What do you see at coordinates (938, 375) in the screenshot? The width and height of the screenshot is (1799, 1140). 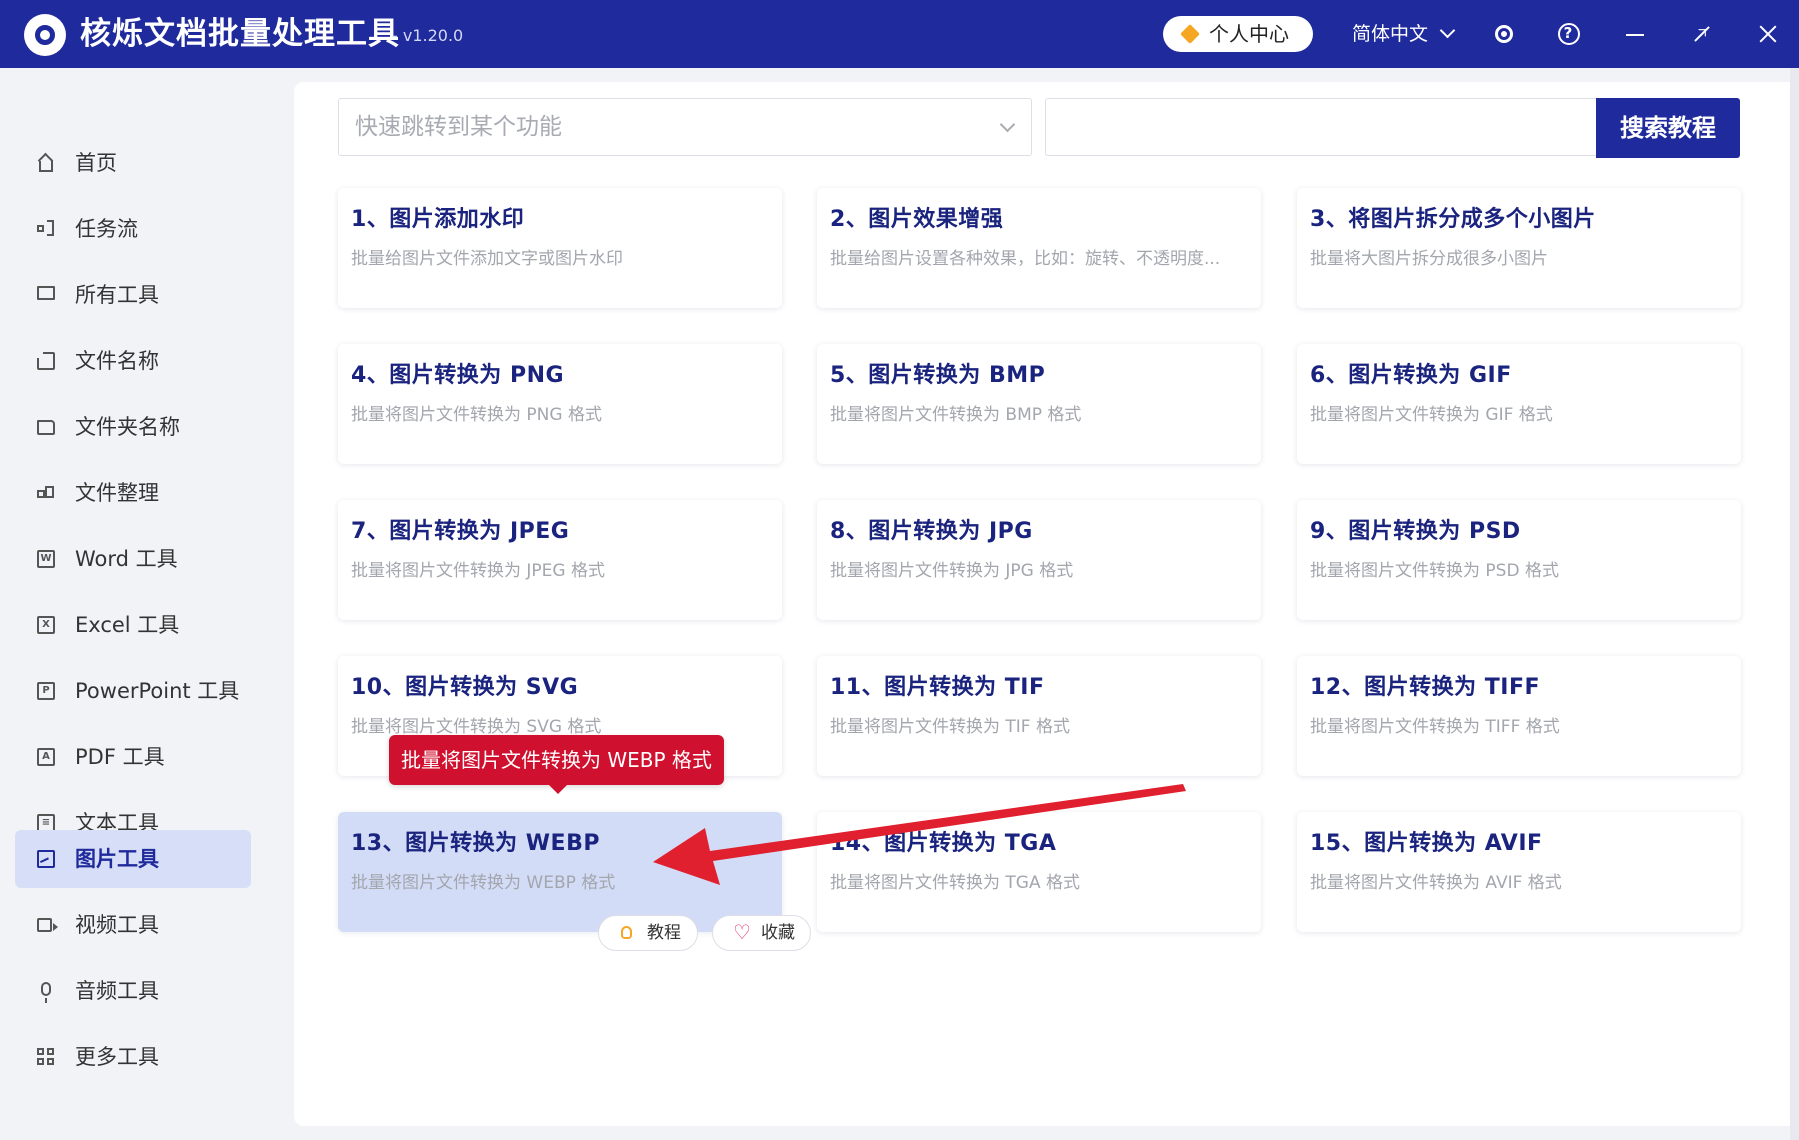 I see `card-title: 5、图片转换为 BMP` at bounding box center [938, 375].